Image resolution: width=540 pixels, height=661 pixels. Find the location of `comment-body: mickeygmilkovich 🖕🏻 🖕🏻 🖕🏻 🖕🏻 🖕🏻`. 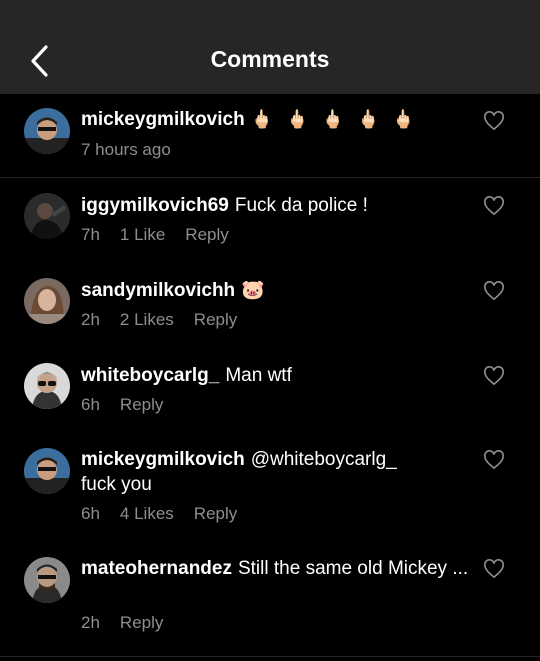

comment-body: mickeygmilkovich 🖕🏻 🖕🏻 🖕🏻 🖕🏻 🖕🏻 is located at coordinates (275, 119).